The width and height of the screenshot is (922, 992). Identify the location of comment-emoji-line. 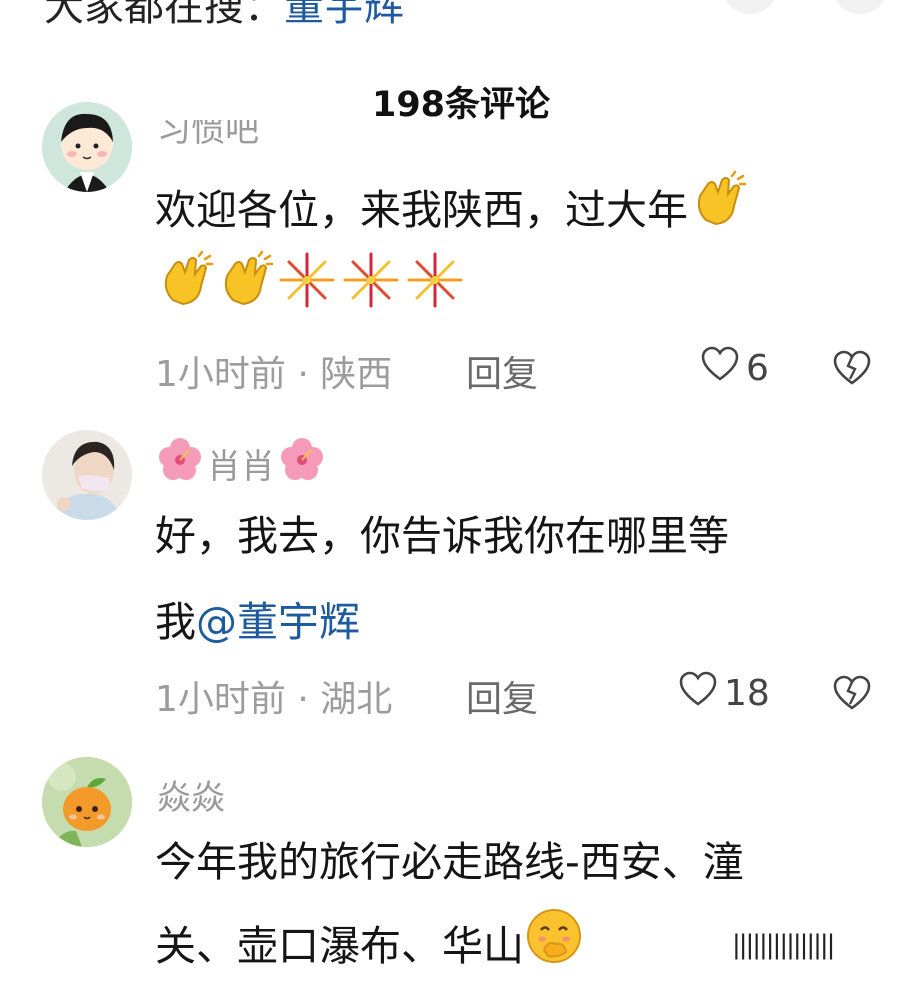
(515, 293).